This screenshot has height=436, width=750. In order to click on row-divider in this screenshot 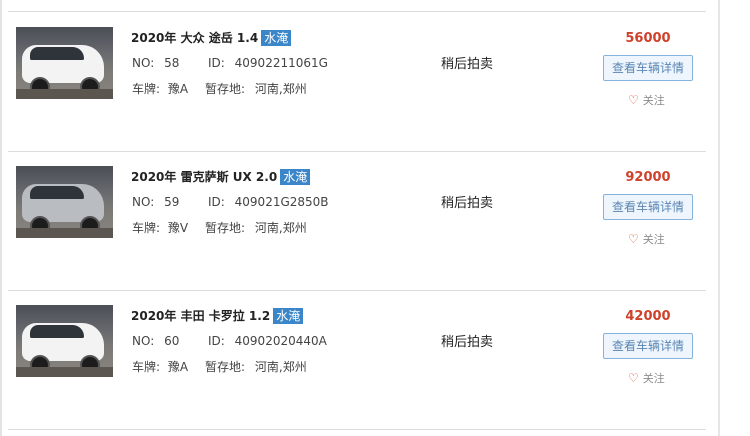, I will do `click(357, 429)`.